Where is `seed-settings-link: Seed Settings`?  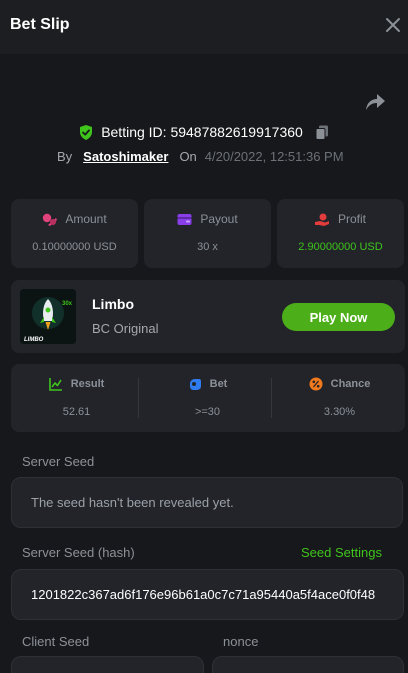 seed-settings-link: Seed Settings is located at coordinates (341, 552).